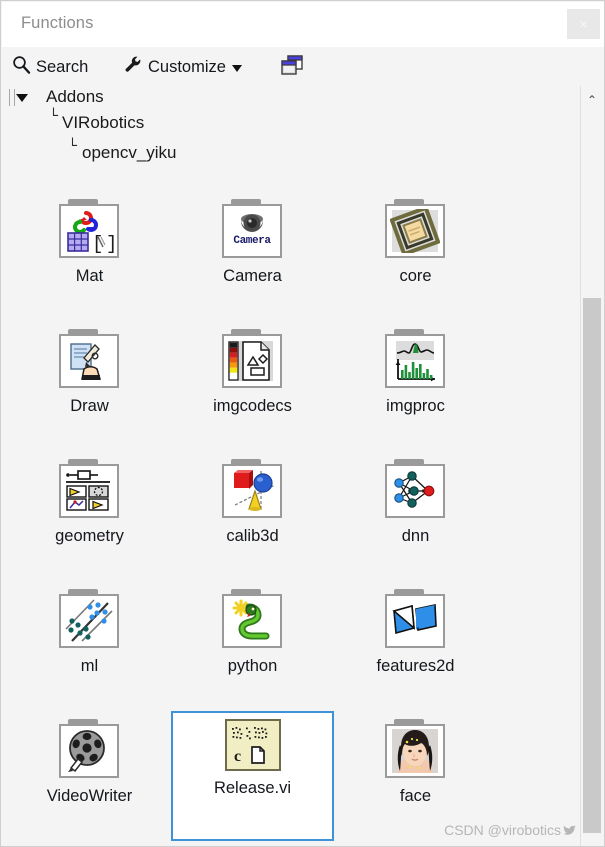 This screenshot has width=605, height=847. I want to click on palette-item-dnn: dnn, so click(415, 516).